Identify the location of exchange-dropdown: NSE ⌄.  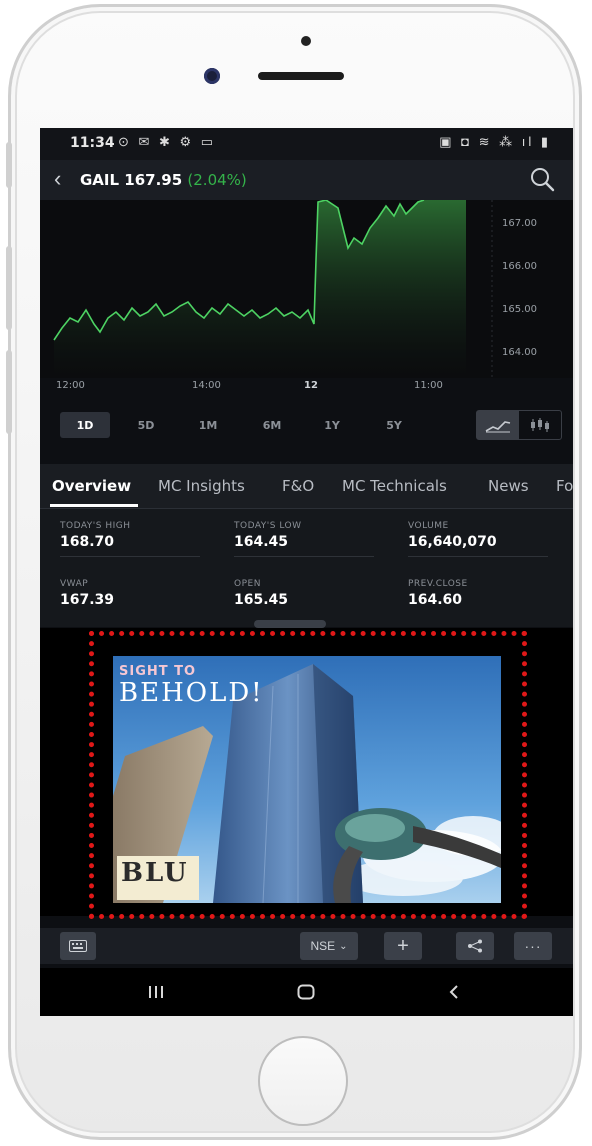
(329, 946).